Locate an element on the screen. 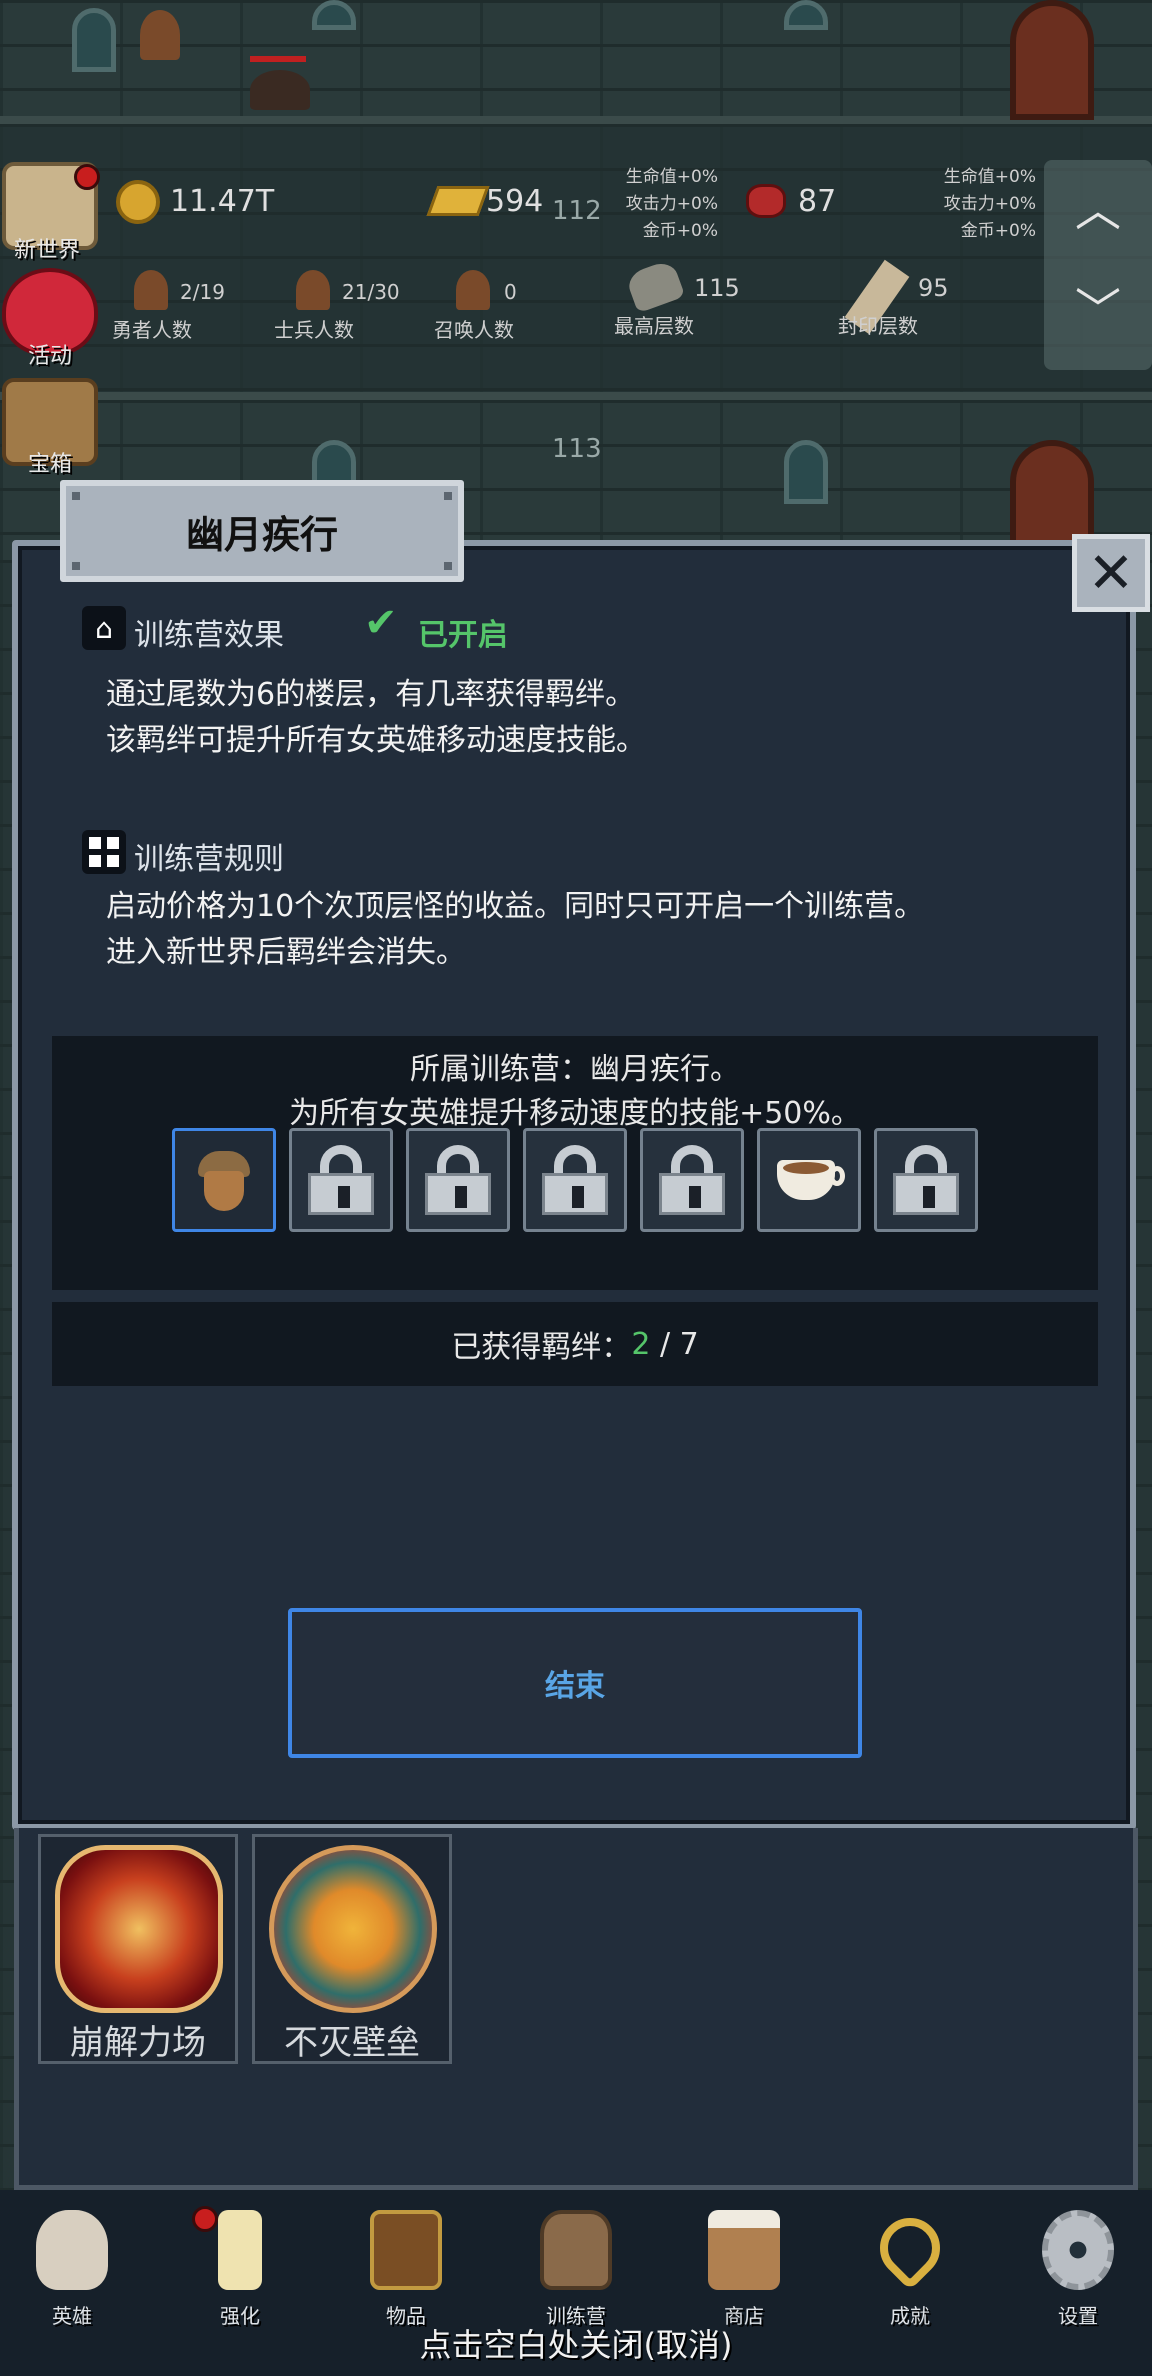  nav-settings: 设置 is located at coordinates (1078, 2265).